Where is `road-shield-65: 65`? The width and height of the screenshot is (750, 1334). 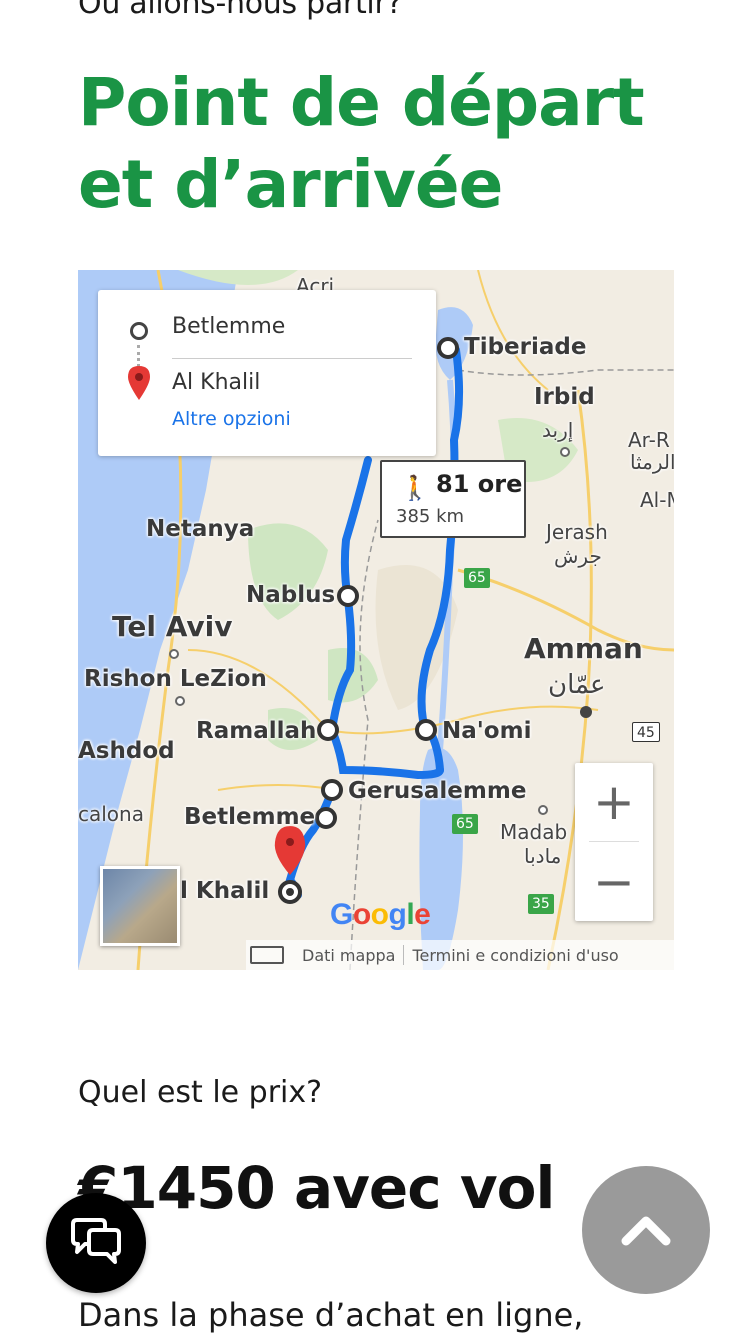
road-shield-65: 65 is located at coordinates (477, 578).